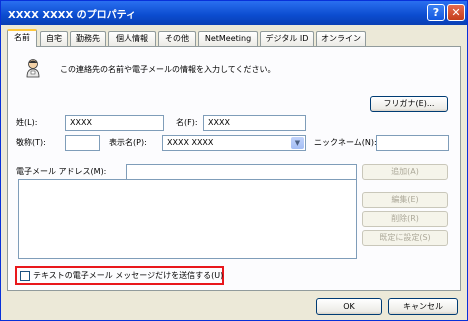  What do you see at coordinates (82, 143) in the screenshot?
I see `title-field` at bounding box center [82, 143].